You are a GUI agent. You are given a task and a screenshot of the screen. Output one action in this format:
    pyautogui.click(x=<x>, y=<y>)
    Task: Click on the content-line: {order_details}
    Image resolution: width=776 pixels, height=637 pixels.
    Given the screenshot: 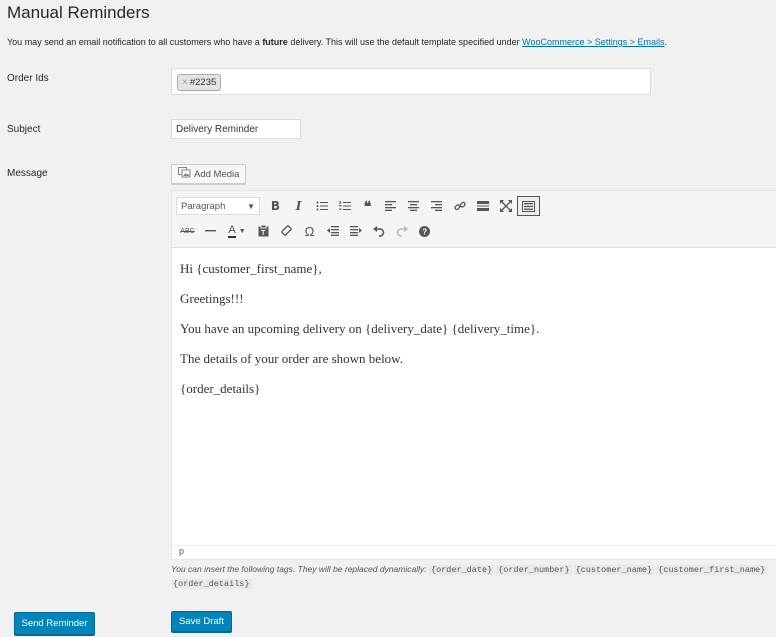 What is the action you would take?
    pyautogui.click(x=220, y=388)
    